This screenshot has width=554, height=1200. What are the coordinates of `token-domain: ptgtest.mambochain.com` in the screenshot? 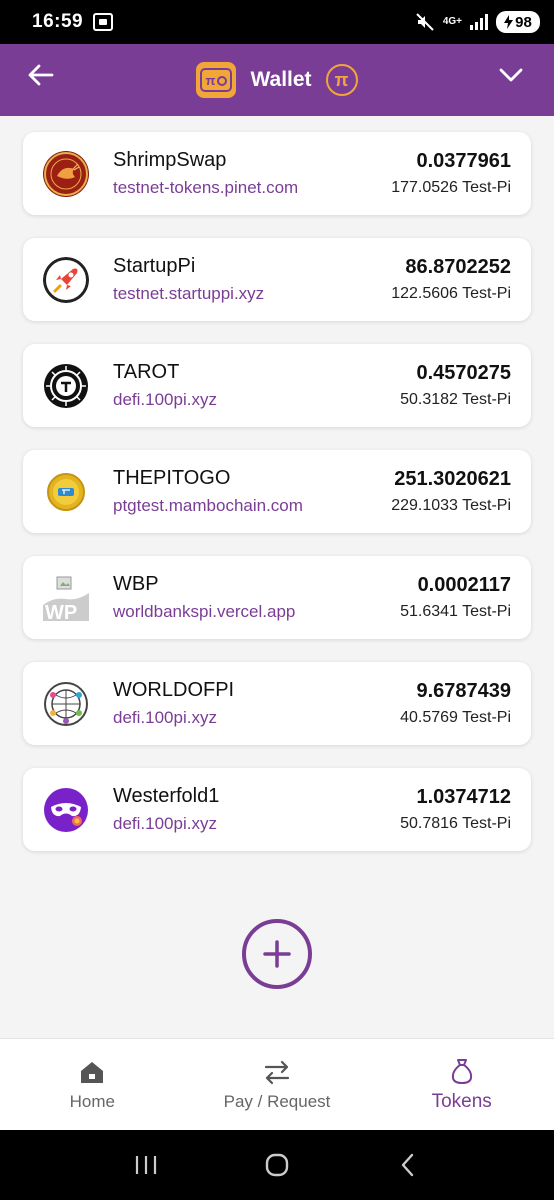 It's located at (208, 505).